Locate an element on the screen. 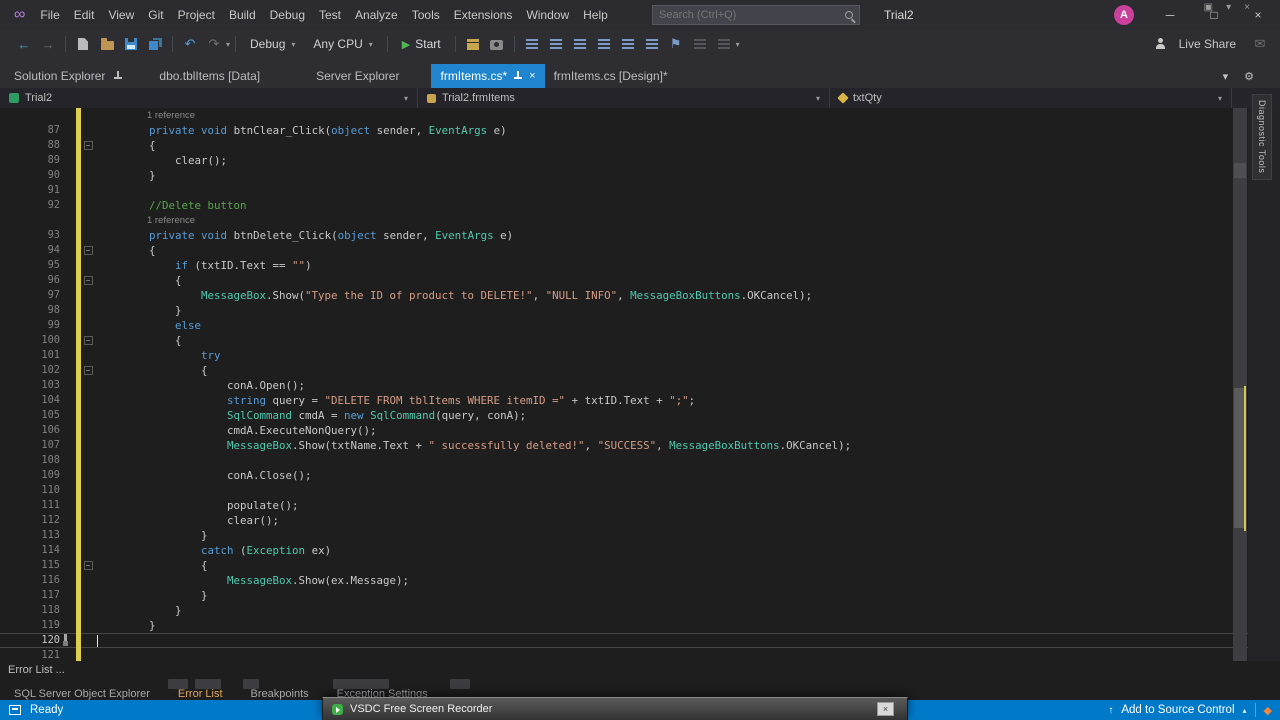 The image size is (1280, 720). uncomment-icon is located at coordinates (652, 44).